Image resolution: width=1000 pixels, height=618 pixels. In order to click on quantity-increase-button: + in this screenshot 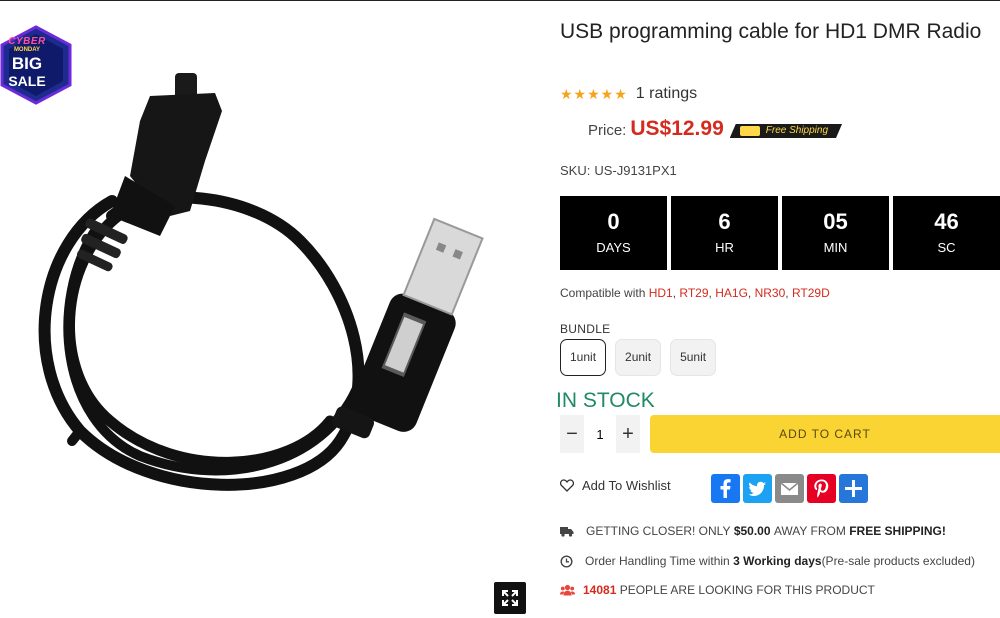, I will do `click(628, 434)`.